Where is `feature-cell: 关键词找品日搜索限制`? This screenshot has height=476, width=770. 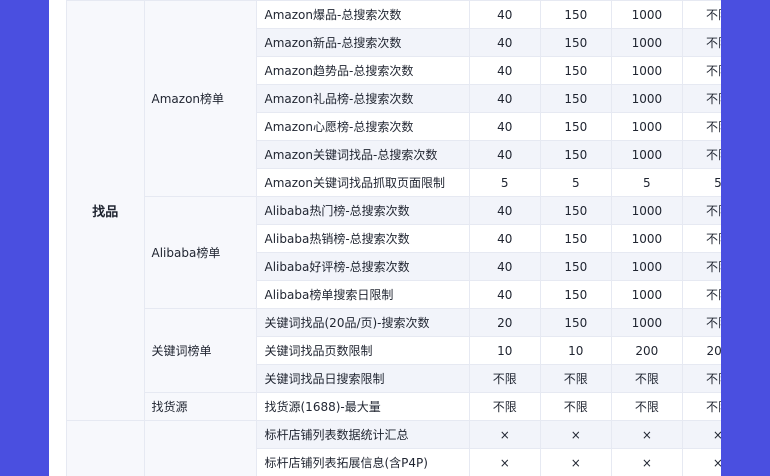 feature-cell: 关键词找品日搜索限制 is located at coordinates (362, 378).